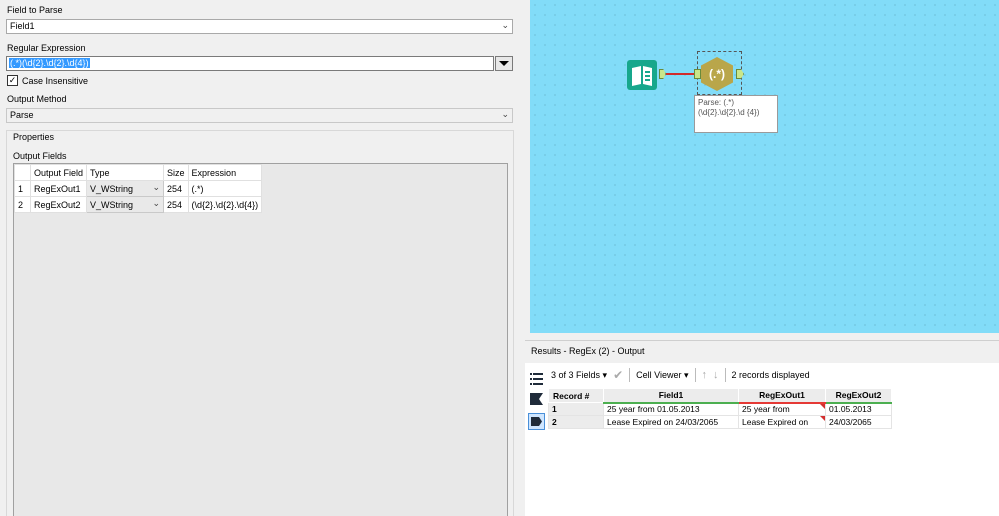  Describe the element at coordinates (22, 115) in the screenshot. I see `output-method-value: Parse` at that location.